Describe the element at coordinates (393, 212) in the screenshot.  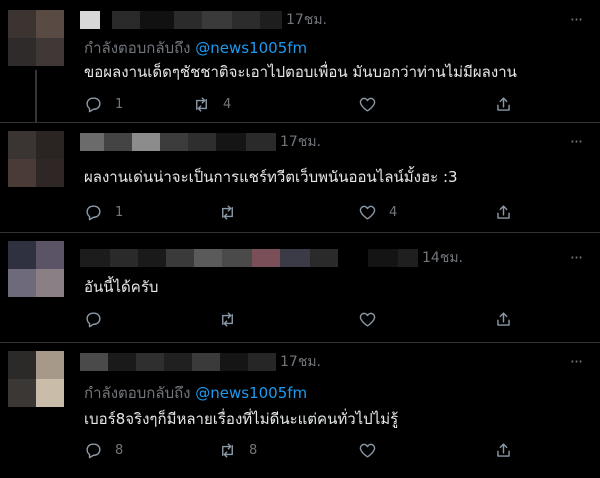
I see `like-count: 4` at that location.